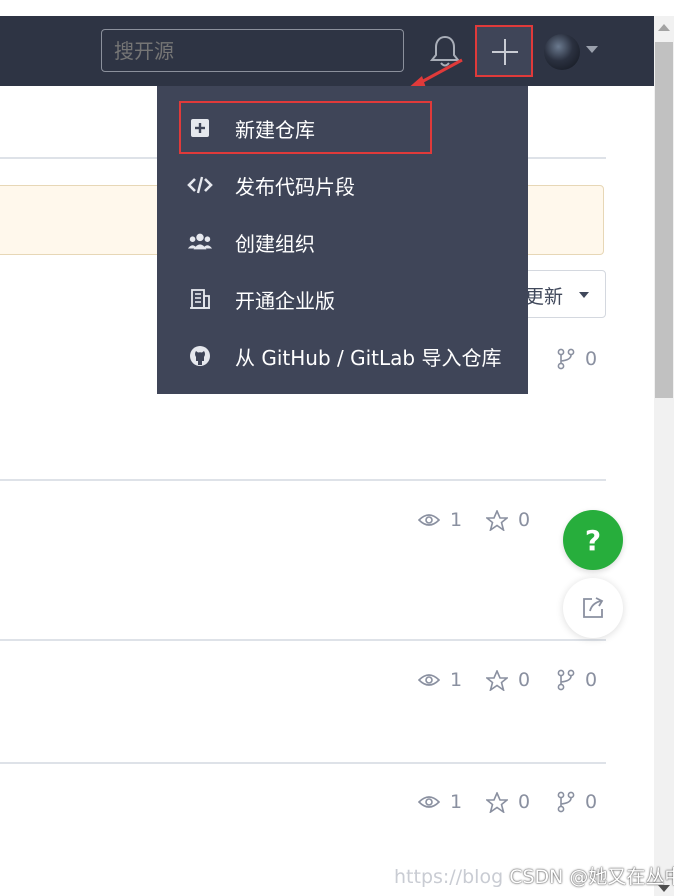  Describe the element at coordinates (285, 300) in the screenshot. I see `menu-item-label: 开通企业版` at that location.